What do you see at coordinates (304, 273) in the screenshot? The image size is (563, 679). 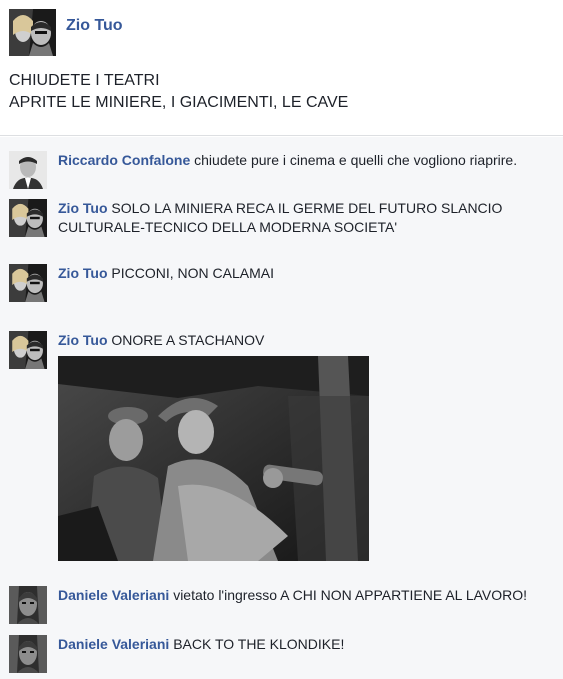 I see `comment-body: Zio Tuo PICCONI, NON CALAMAI` at bounding box center [304, 273].